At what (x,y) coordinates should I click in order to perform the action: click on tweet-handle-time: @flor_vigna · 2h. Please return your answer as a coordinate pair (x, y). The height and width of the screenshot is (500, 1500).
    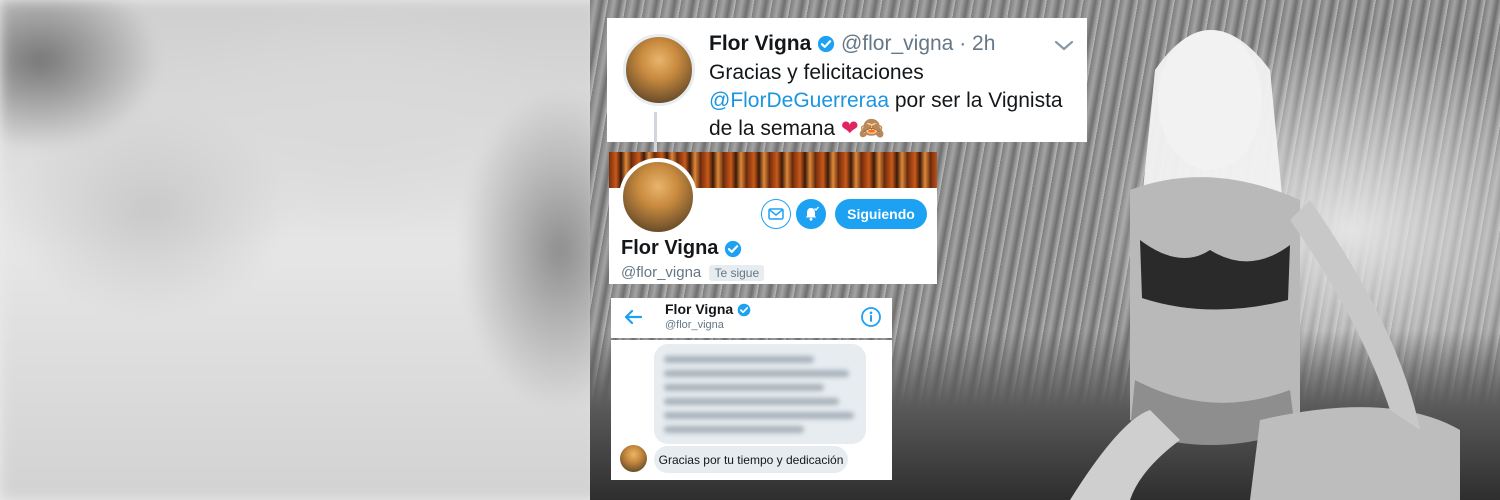
    Looking at the image, I should click on (918, 43).